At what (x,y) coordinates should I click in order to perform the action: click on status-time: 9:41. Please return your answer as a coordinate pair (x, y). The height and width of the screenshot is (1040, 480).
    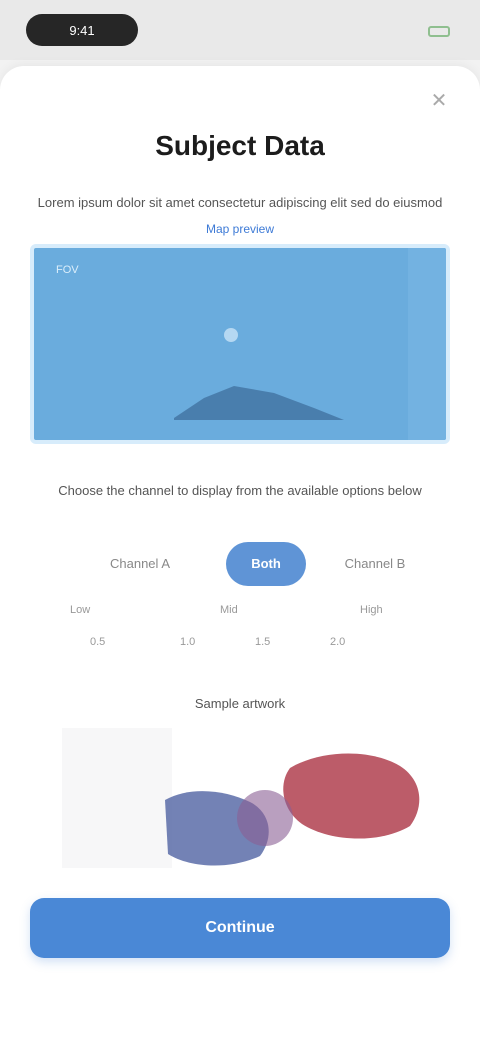
    Looking at the image, I should click on (82, 30).